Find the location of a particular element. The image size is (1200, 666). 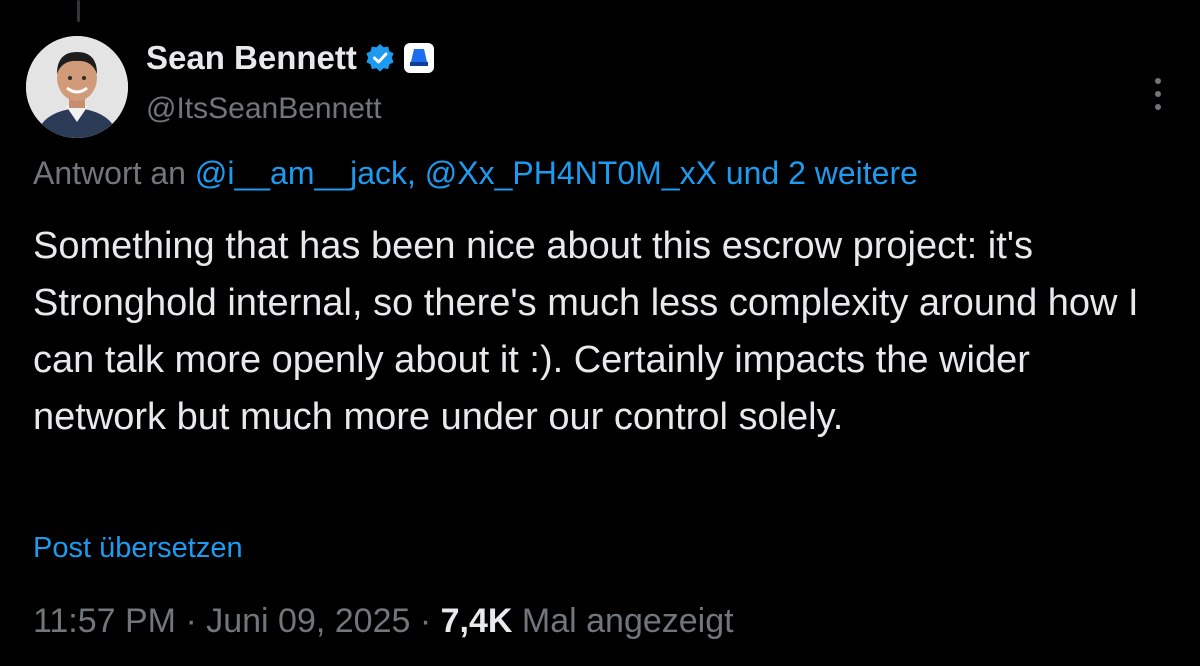

avatar-photo is located at coordinates (77, 87).